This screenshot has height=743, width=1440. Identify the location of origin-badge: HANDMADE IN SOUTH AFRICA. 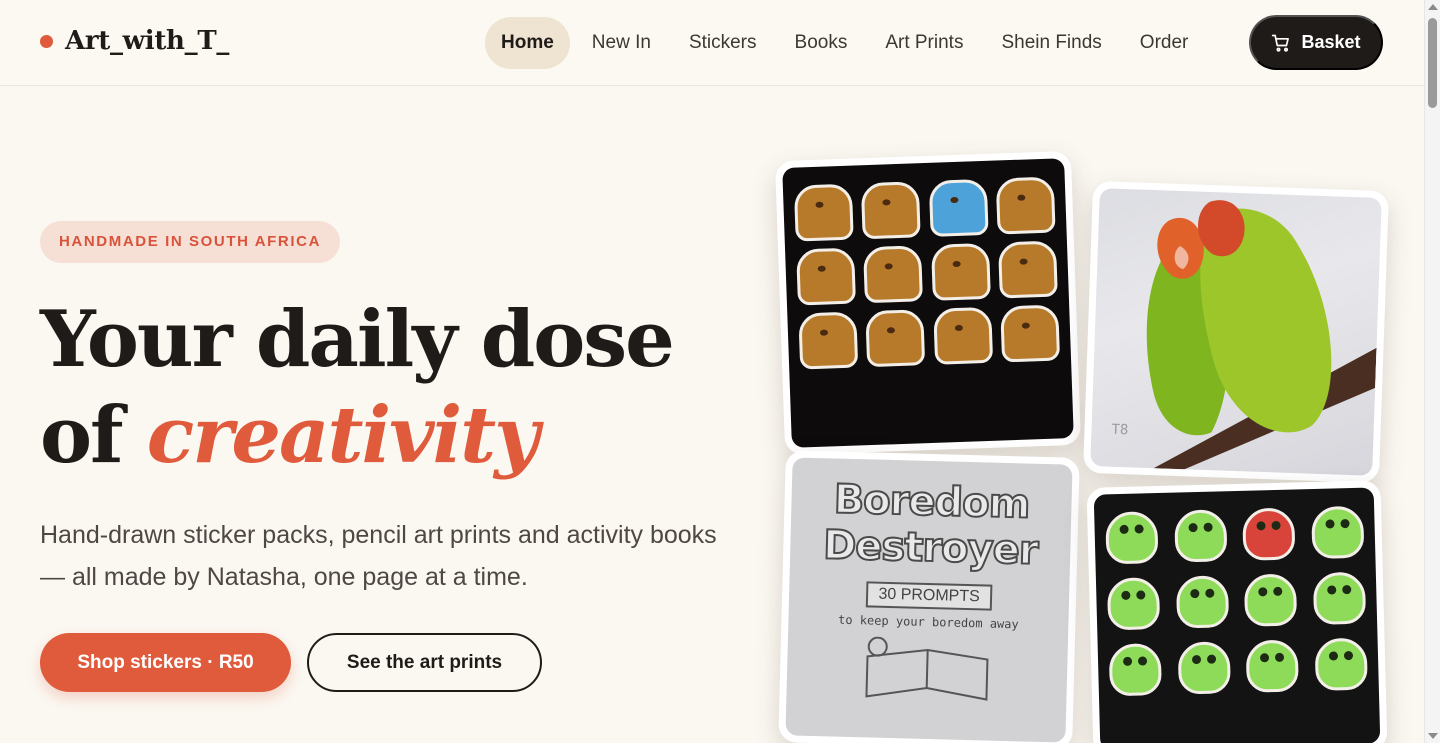
(190, 242).